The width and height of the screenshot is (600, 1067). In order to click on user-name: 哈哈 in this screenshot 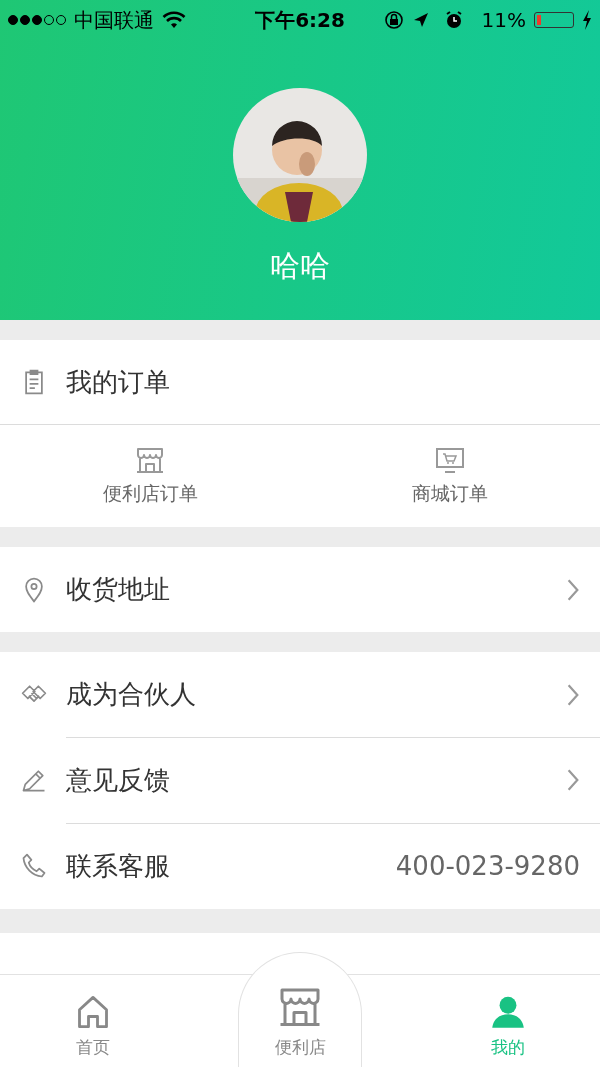, I will do `click(300, 266)`.